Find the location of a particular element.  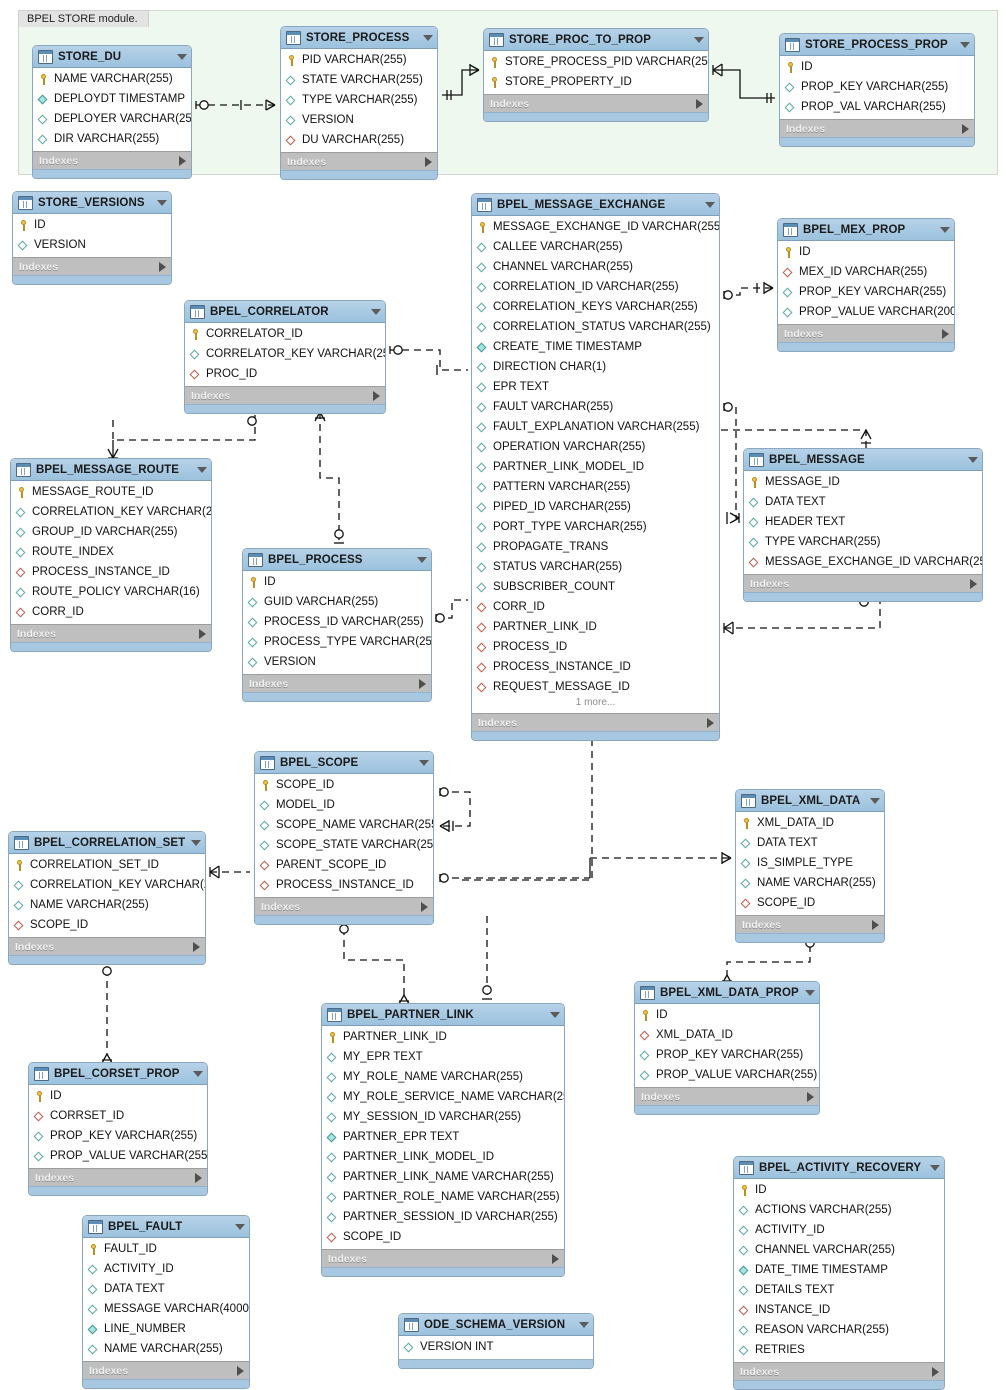

column-row: DATA TEXT is located at coordinates (863, 502).